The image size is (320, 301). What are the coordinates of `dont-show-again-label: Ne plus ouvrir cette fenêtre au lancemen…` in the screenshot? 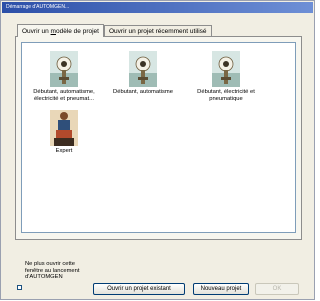 It's located at (52, 271).